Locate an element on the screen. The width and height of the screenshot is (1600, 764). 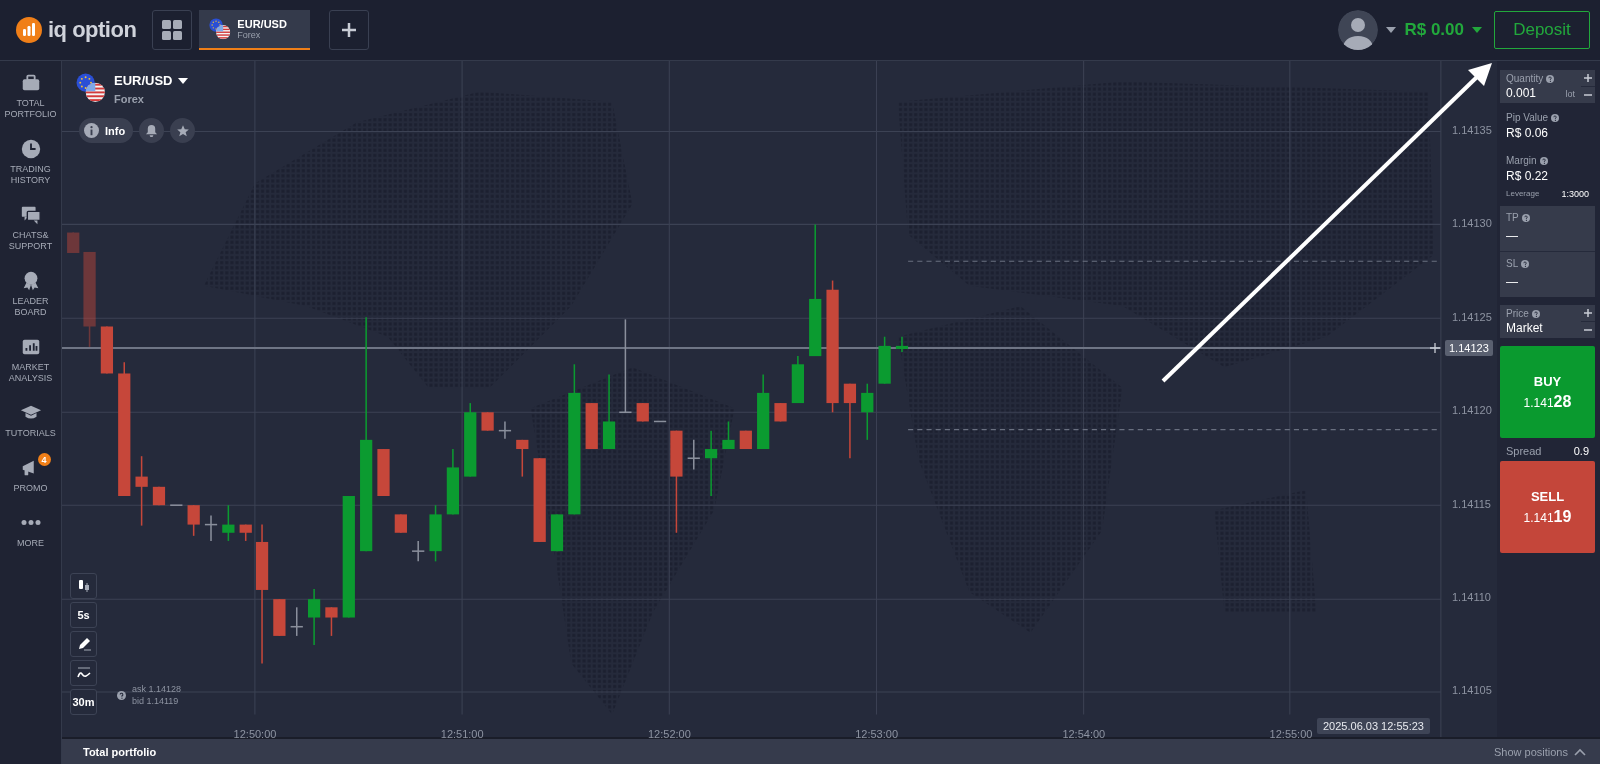
asset-selector: EUR/USD is located at coordinates (151, 80).